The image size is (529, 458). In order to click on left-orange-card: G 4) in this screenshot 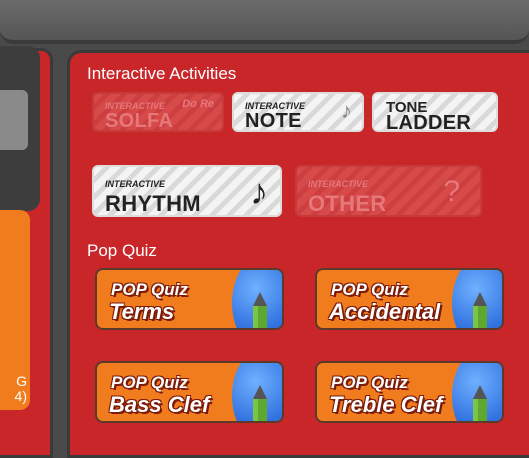, I will do `click(15, 310)`.